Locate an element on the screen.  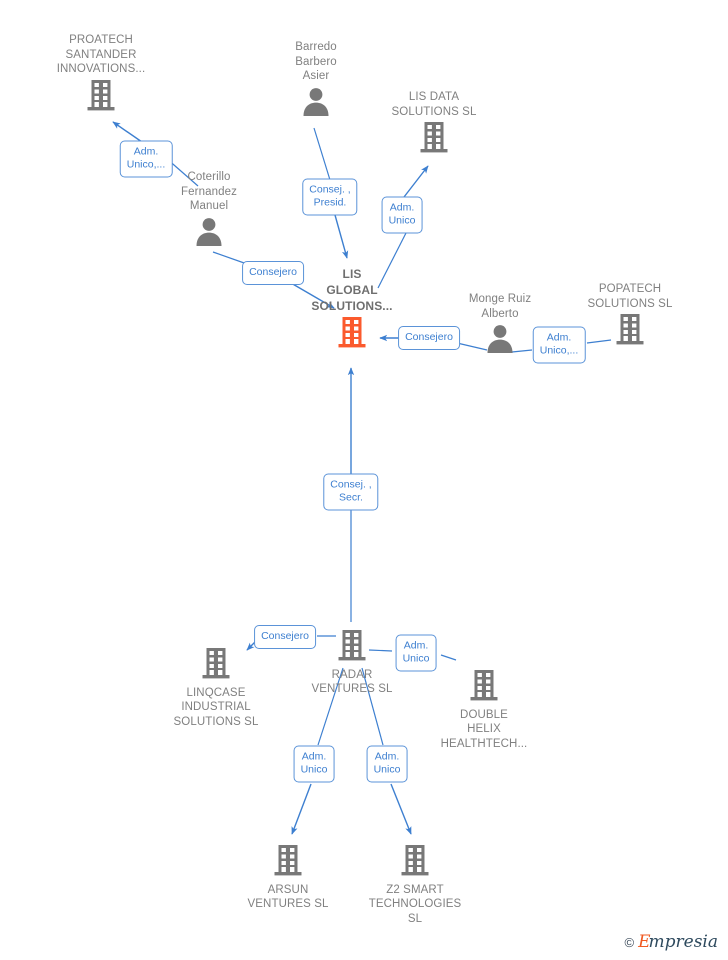
node-label: ARSUN VENTURES SL is located at coordinates (288, 897).